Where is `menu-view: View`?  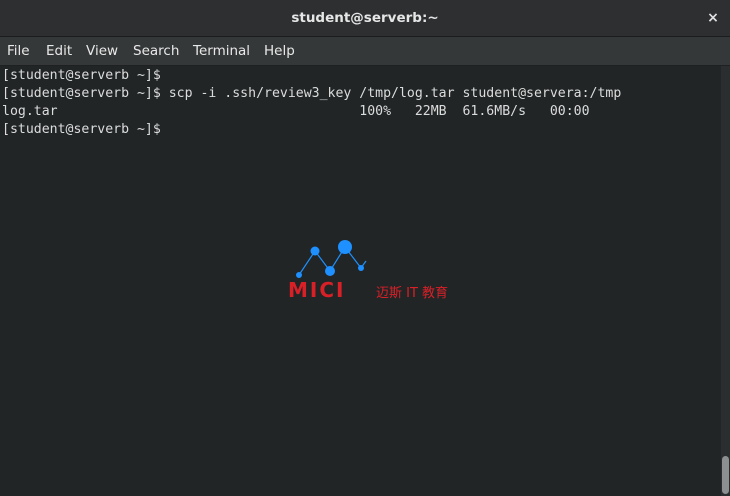
menu-view: View is located at coordinates (102, 51).